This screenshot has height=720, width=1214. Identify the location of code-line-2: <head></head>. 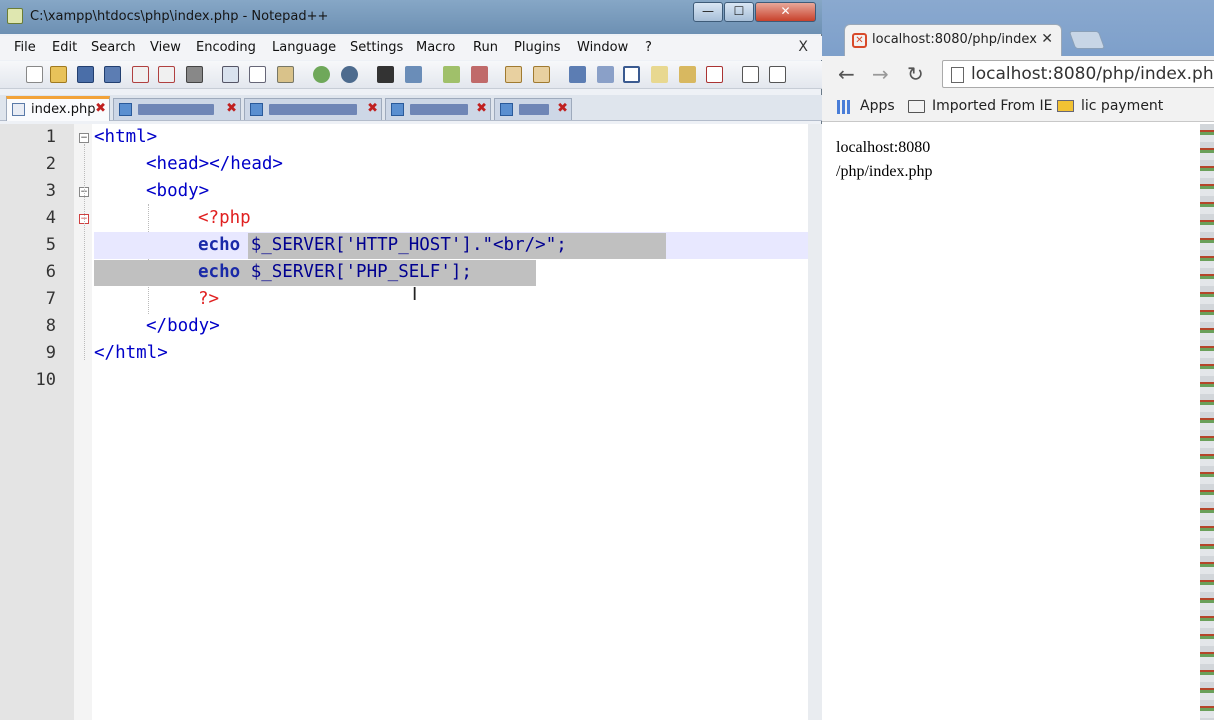
(214, 164).